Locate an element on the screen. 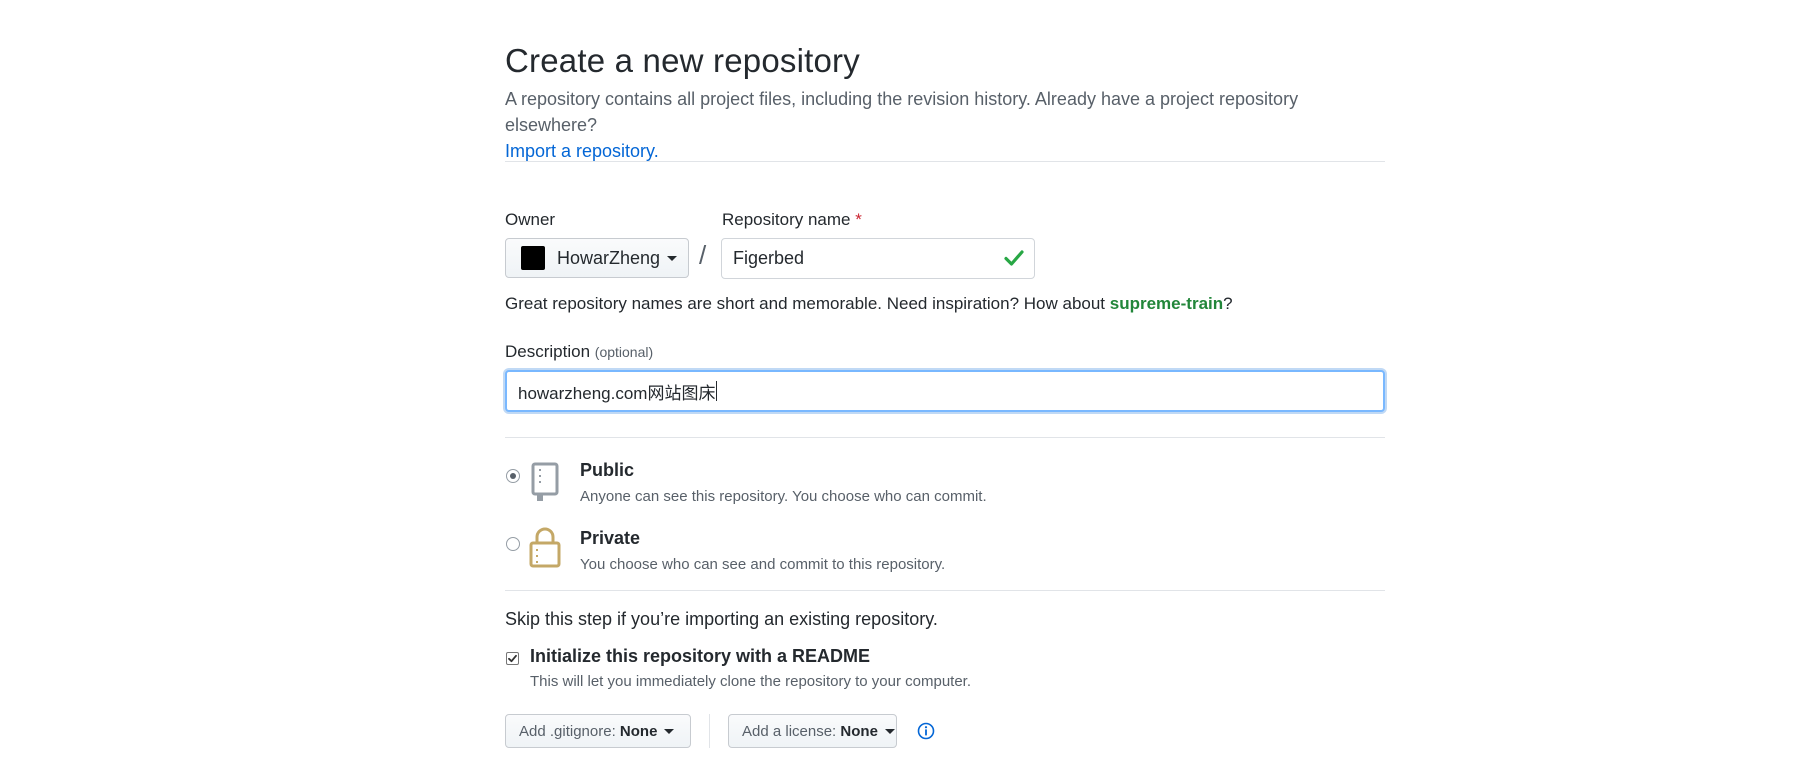 This screenshot has height=767, width=1800. import-repository-link: Import a repository. is located at coordinates (582, 151).